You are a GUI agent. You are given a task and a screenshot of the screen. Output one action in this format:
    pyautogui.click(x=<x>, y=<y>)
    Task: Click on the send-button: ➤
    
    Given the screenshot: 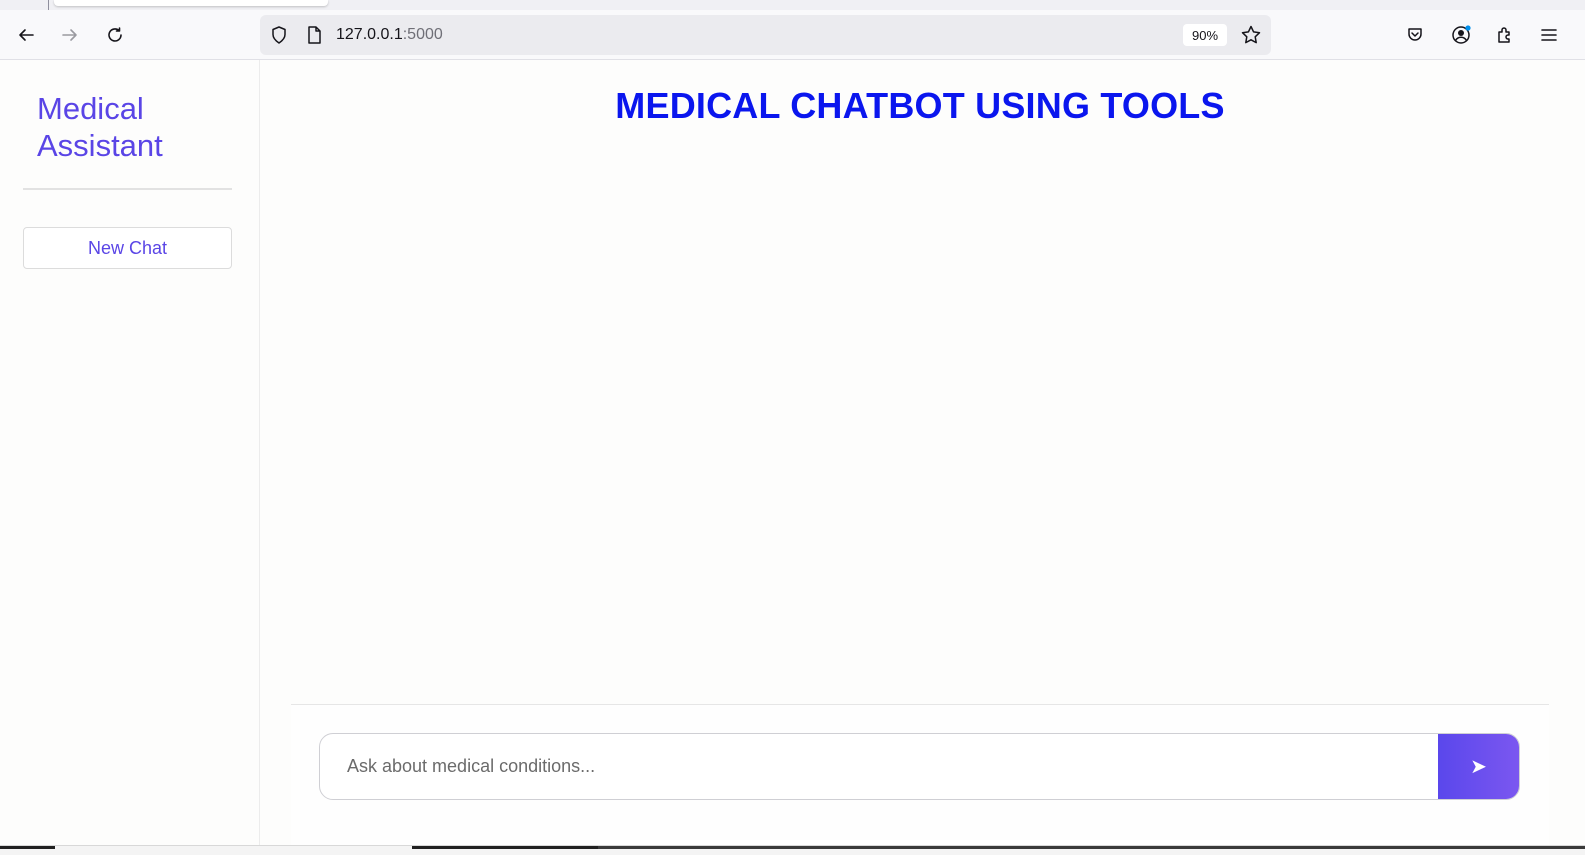 What is the action you would take?
    pyautogui.click(x=1478, y=766)
    